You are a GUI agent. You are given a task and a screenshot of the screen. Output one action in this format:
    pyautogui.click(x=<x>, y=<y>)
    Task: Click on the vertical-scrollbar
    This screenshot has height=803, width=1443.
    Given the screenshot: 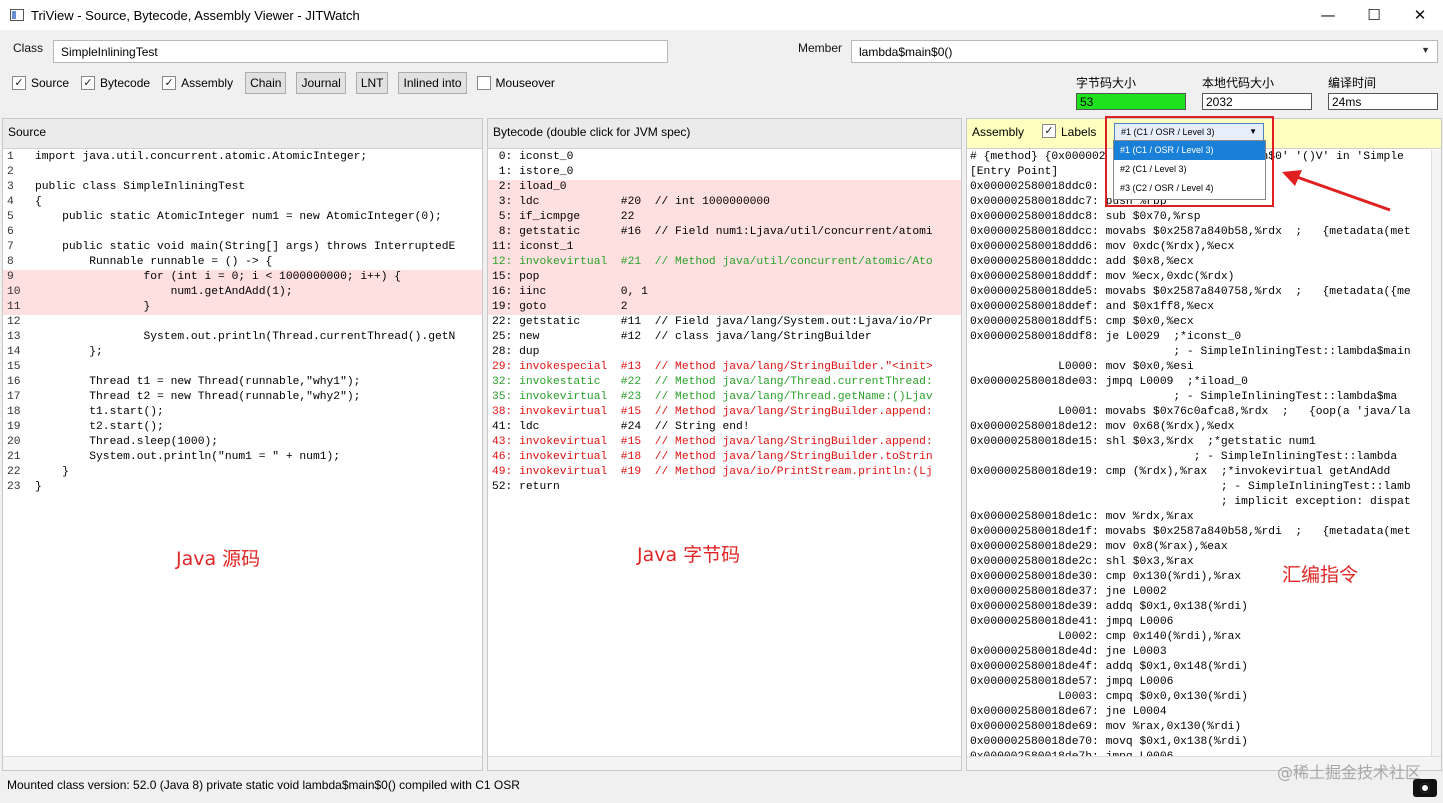 What is the action you would take?
    pyautogui.click(x=1436, y=453)
    